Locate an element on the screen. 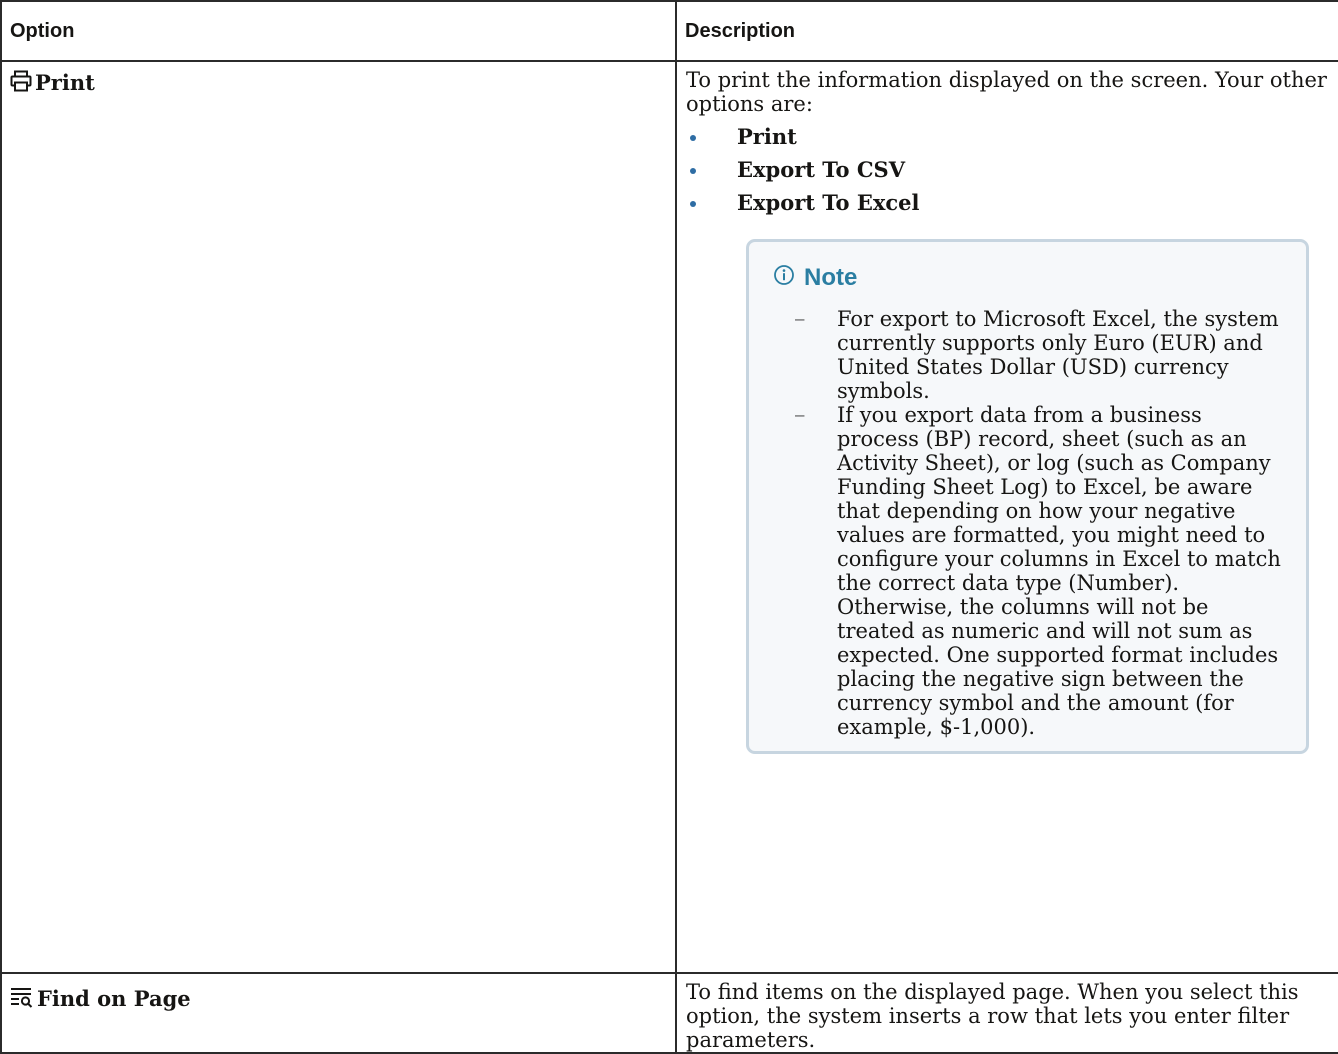 This screenshot has height=1054, width=1338. note-title: Note is located at coordinates (831, 277).